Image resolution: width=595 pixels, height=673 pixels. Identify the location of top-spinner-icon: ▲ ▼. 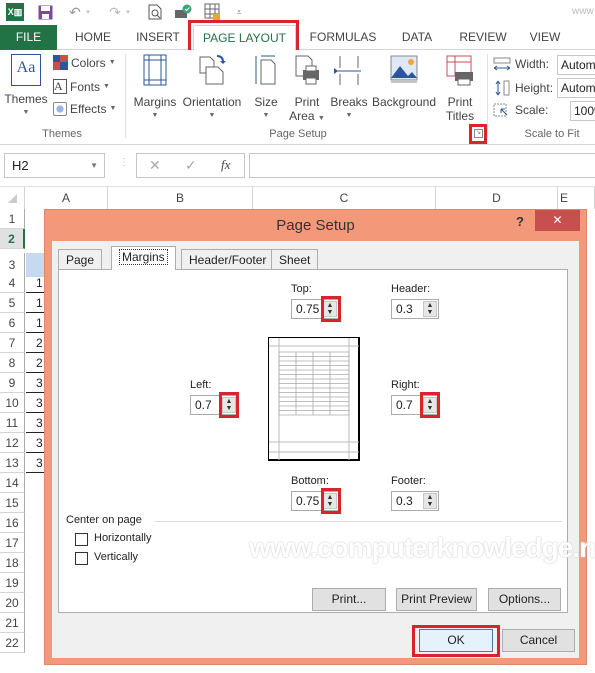
(330, 309).